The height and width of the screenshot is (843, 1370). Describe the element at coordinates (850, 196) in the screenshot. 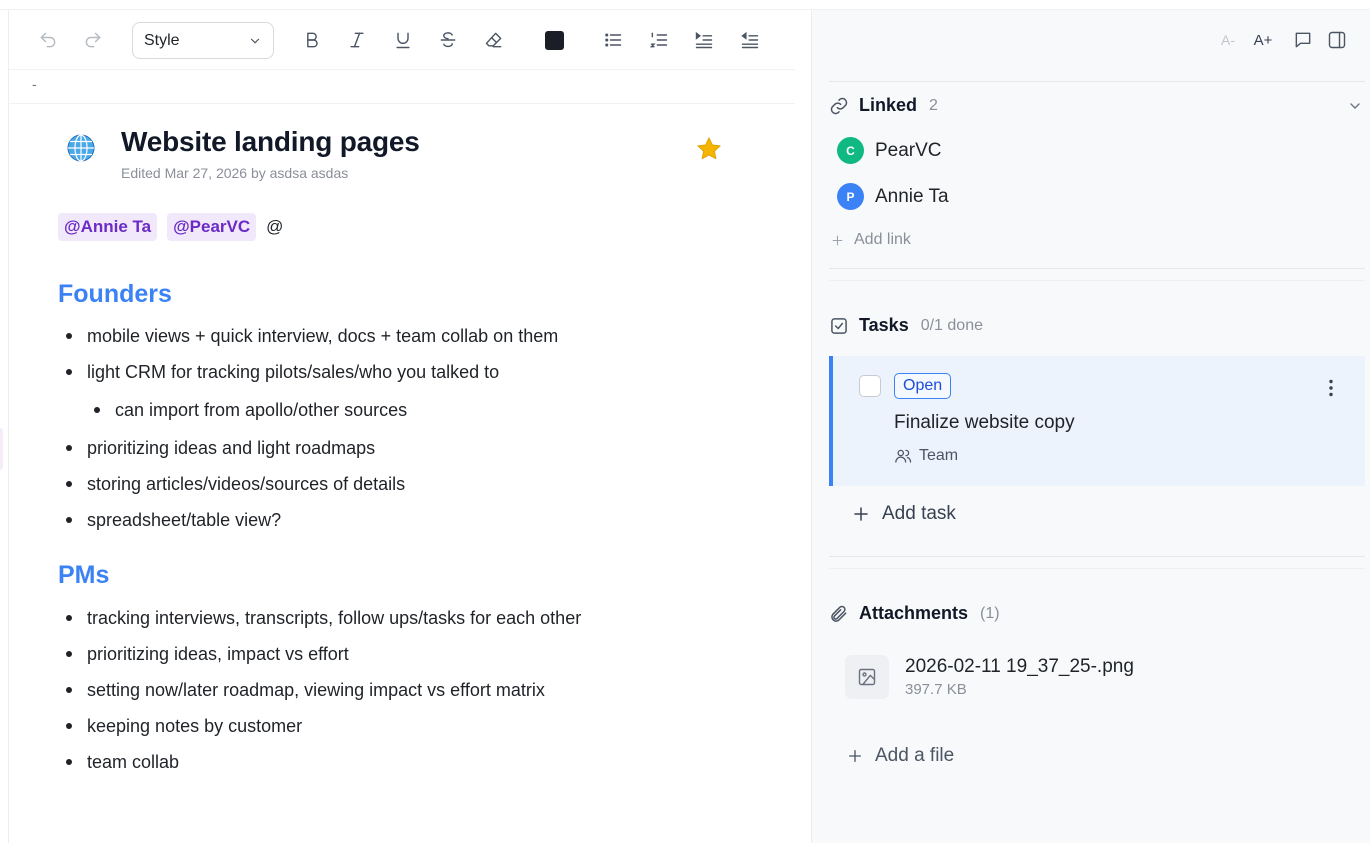

I see `avatar: P` at that location.